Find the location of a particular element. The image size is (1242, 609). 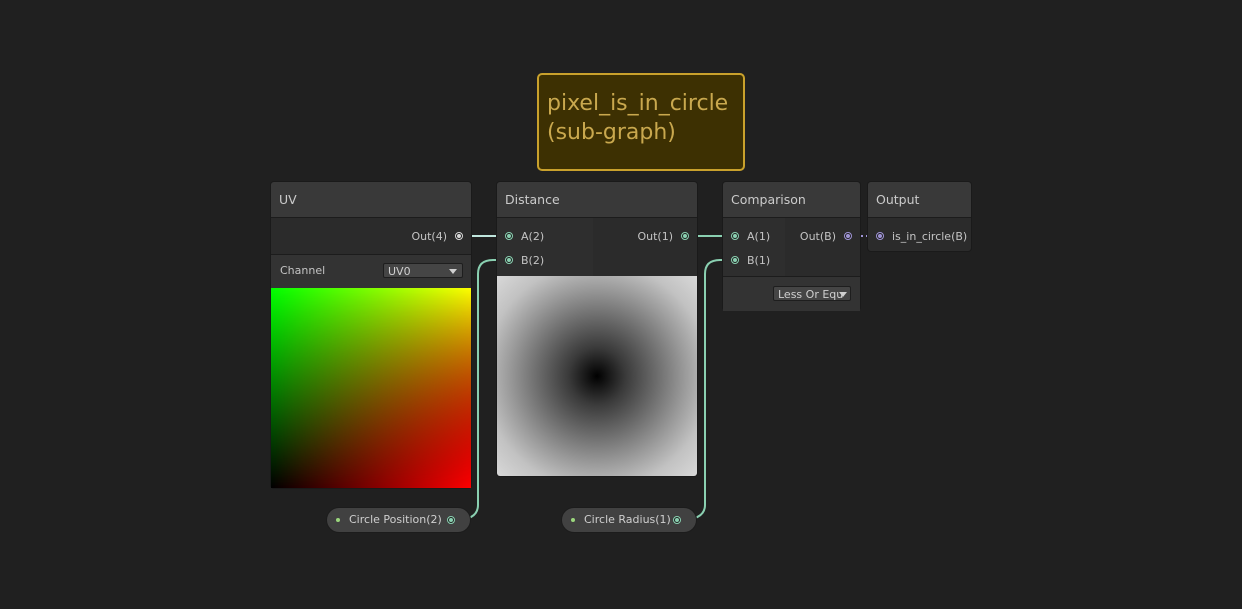

distance-input-a-port is located at coordinates (509, 236).